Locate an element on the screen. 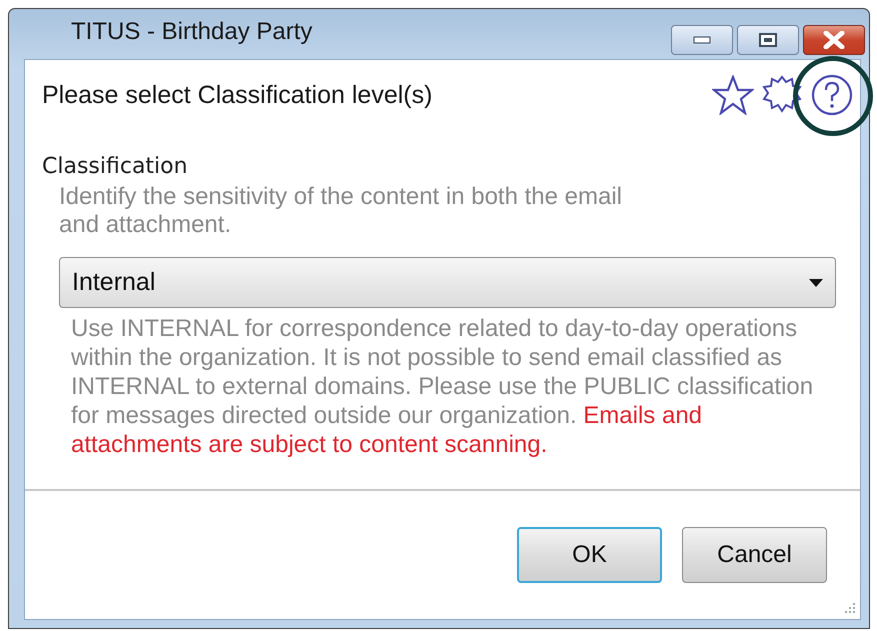 This screenshot has width=877, height=631. maximize-icon is located at coordinates (768, 40).